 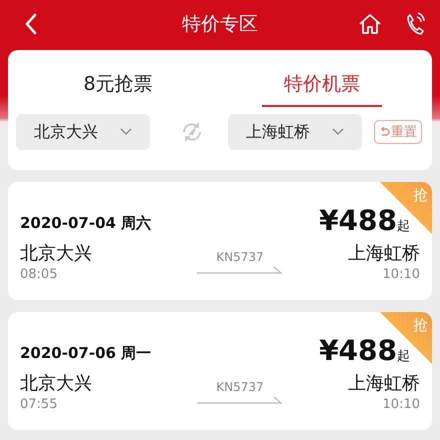 I want to click on flight-date: 2020-07-04 周六, so click(x=86, y=223).